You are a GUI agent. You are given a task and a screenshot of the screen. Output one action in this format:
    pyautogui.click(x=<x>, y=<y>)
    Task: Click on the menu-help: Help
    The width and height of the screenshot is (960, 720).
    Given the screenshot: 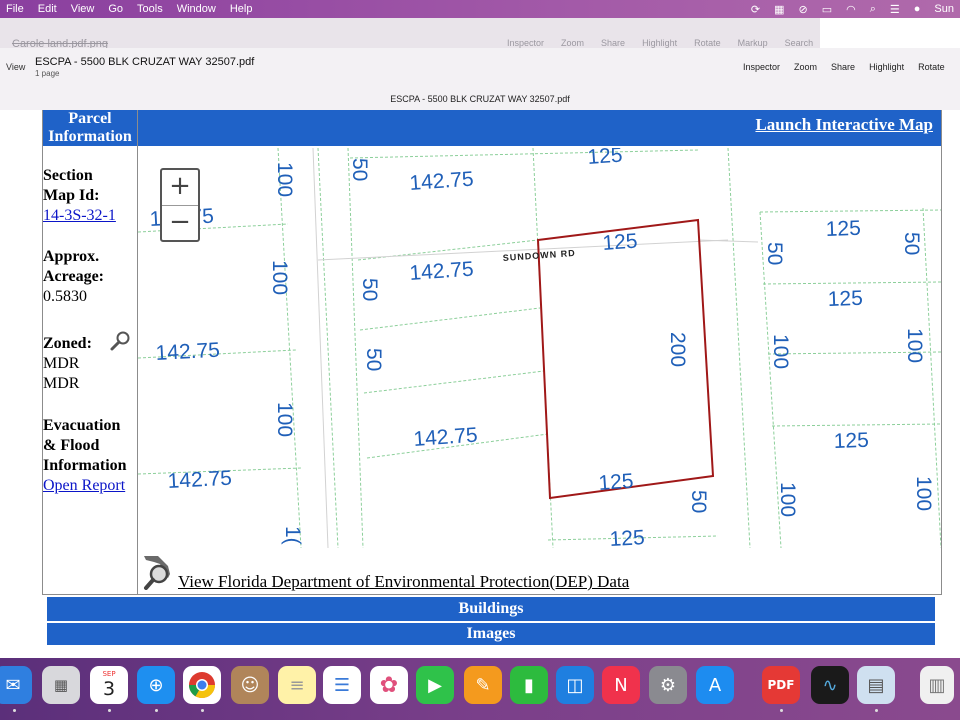 What is the action you would take?
    pyautogui.click(x=241, y=9)
    